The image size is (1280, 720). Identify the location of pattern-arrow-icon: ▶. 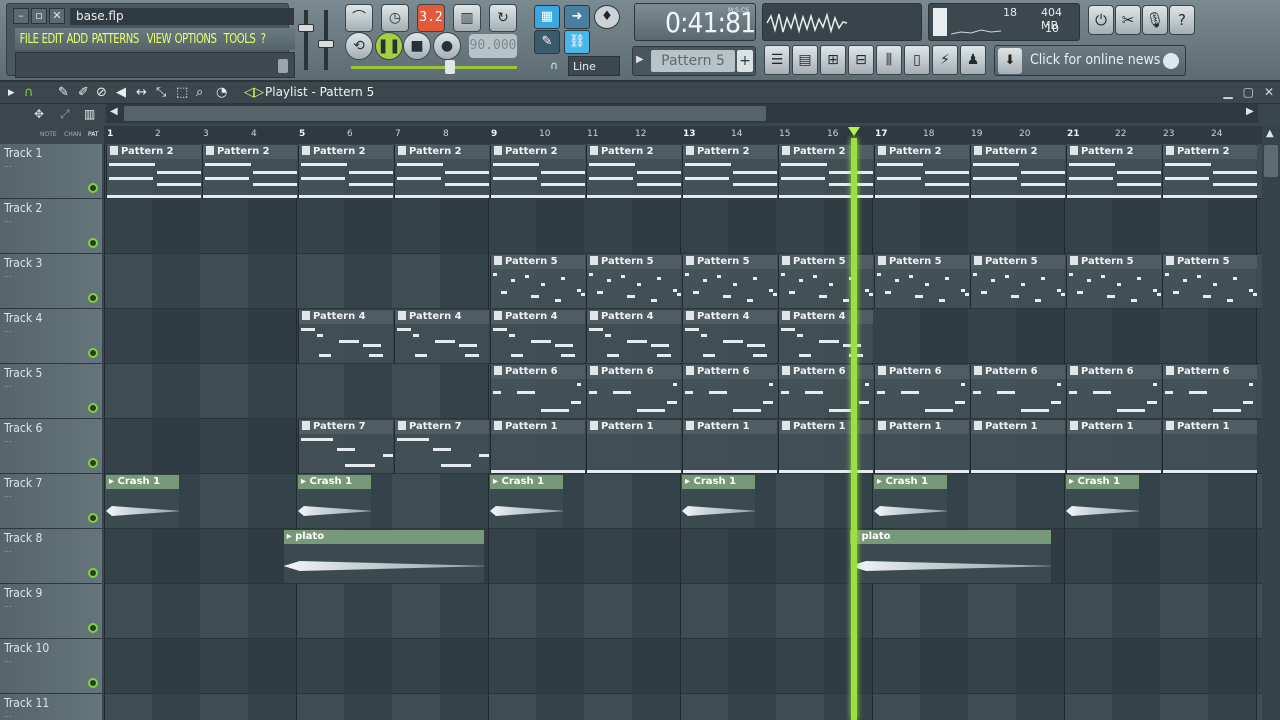
(641, 62).